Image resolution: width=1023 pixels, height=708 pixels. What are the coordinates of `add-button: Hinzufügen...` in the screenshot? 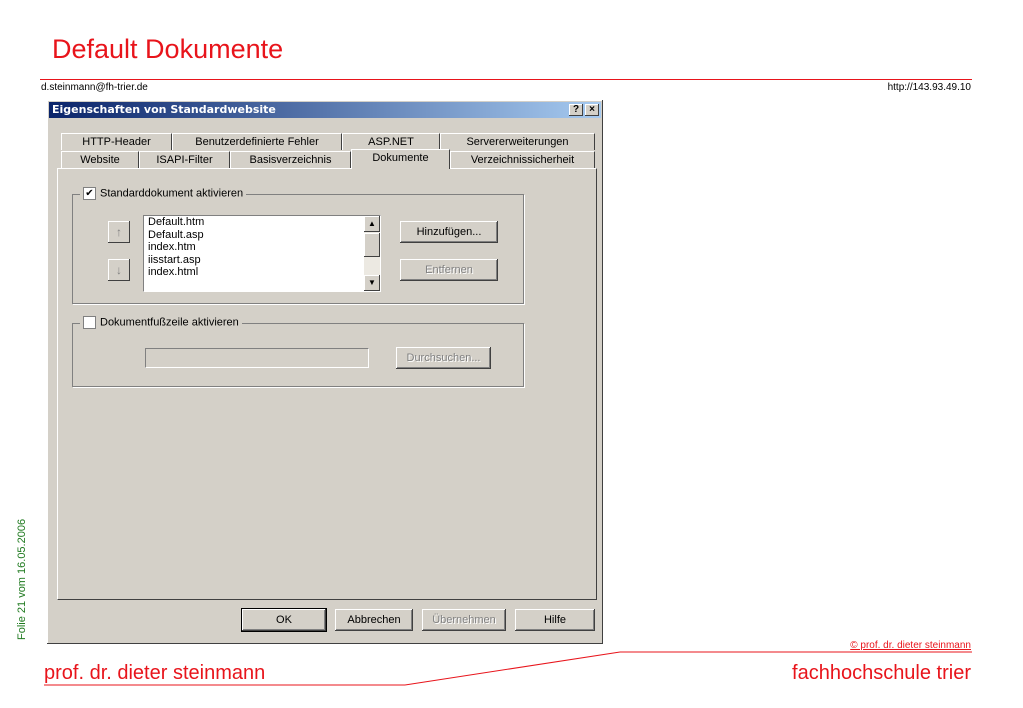 It's located at (449, 232).